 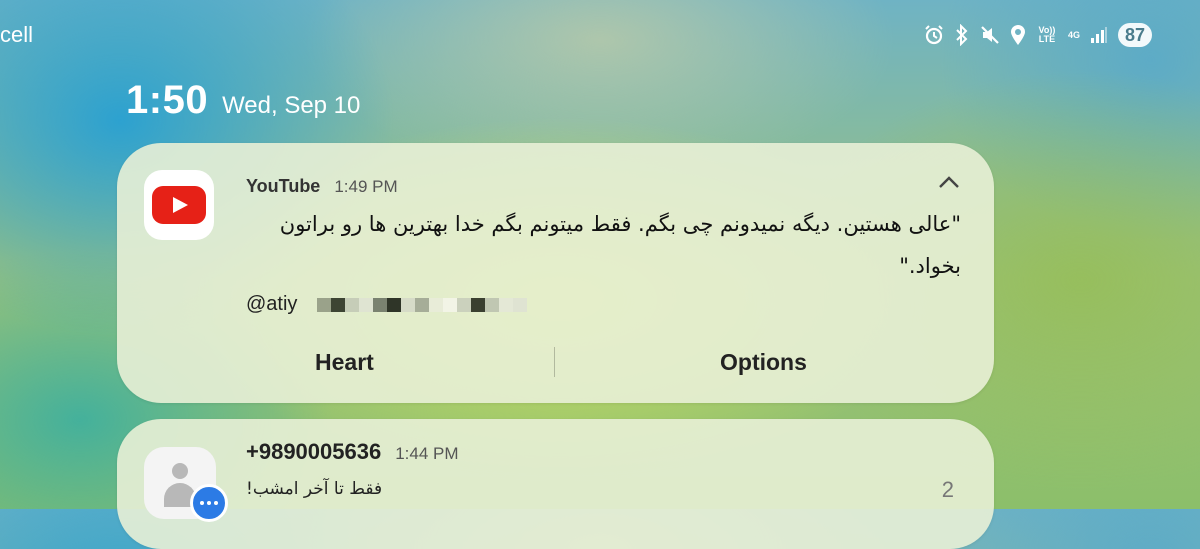 What do you see at coordinates (209, 503) in the screenshot?
I see `messages-app-icon` at bounding box center [209, 503].